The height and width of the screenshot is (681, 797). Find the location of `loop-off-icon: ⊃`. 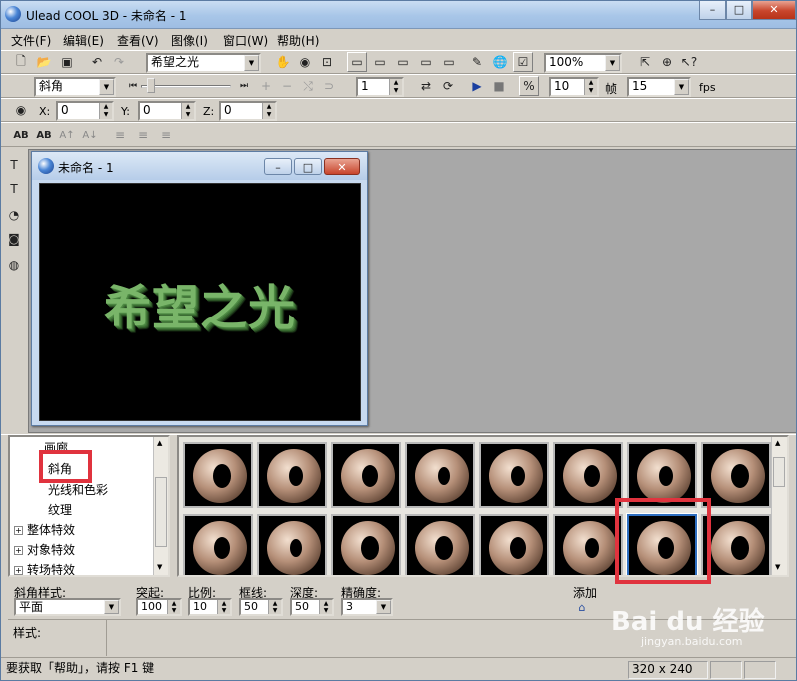

loop-off-icon: ⊃ is located at coordinates (329, 86).